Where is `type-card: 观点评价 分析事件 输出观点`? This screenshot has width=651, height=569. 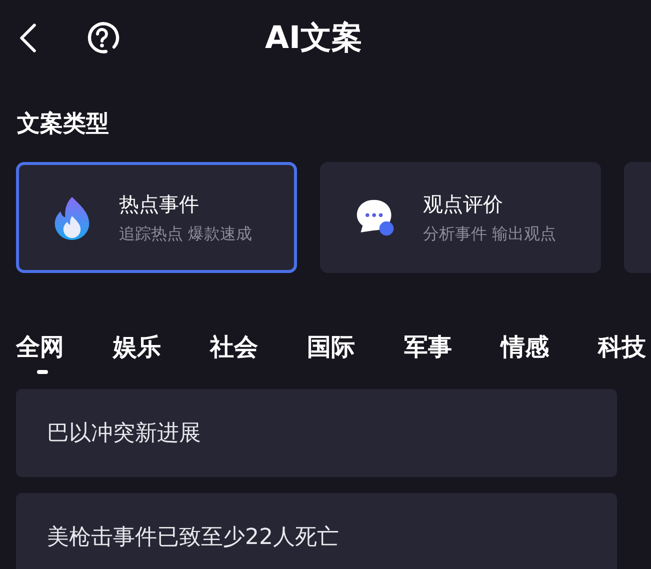
type-card: 观点评价 分析事件 输出观点 is located at coordinates (460, 217).